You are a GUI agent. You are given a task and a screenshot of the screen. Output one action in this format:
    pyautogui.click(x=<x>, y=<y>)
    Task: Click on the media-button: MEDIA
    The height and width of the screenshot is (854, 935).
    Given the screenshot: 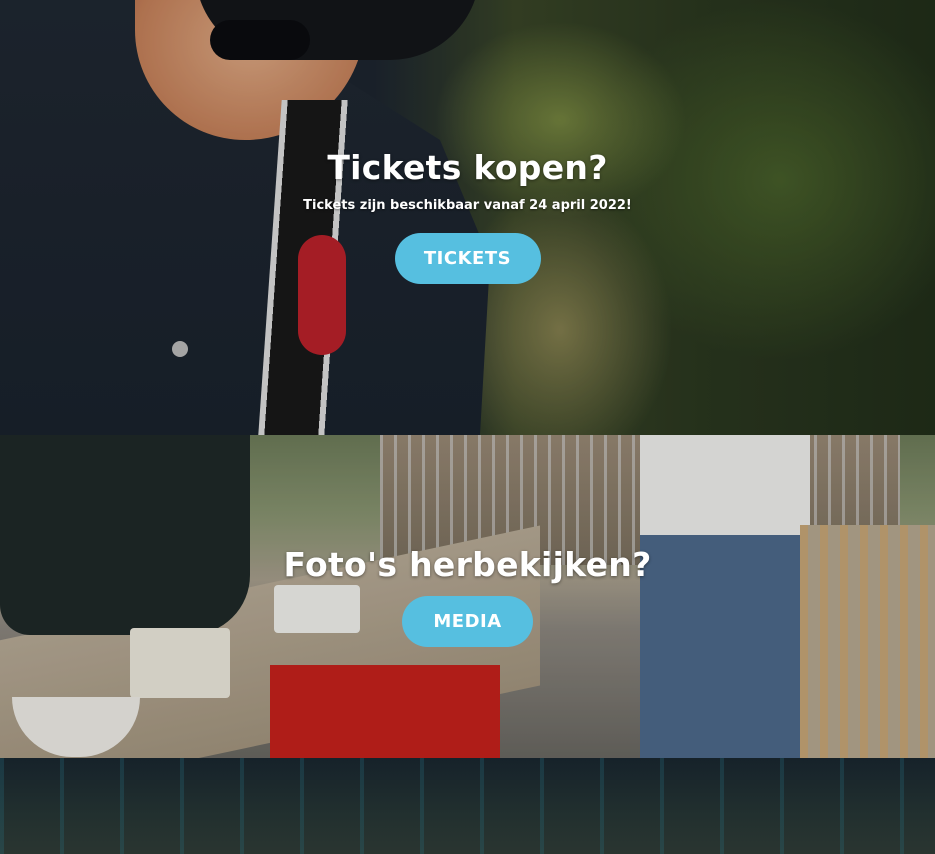 What is the action you would take?
    pyautogui.click(x=467, y=621)
    